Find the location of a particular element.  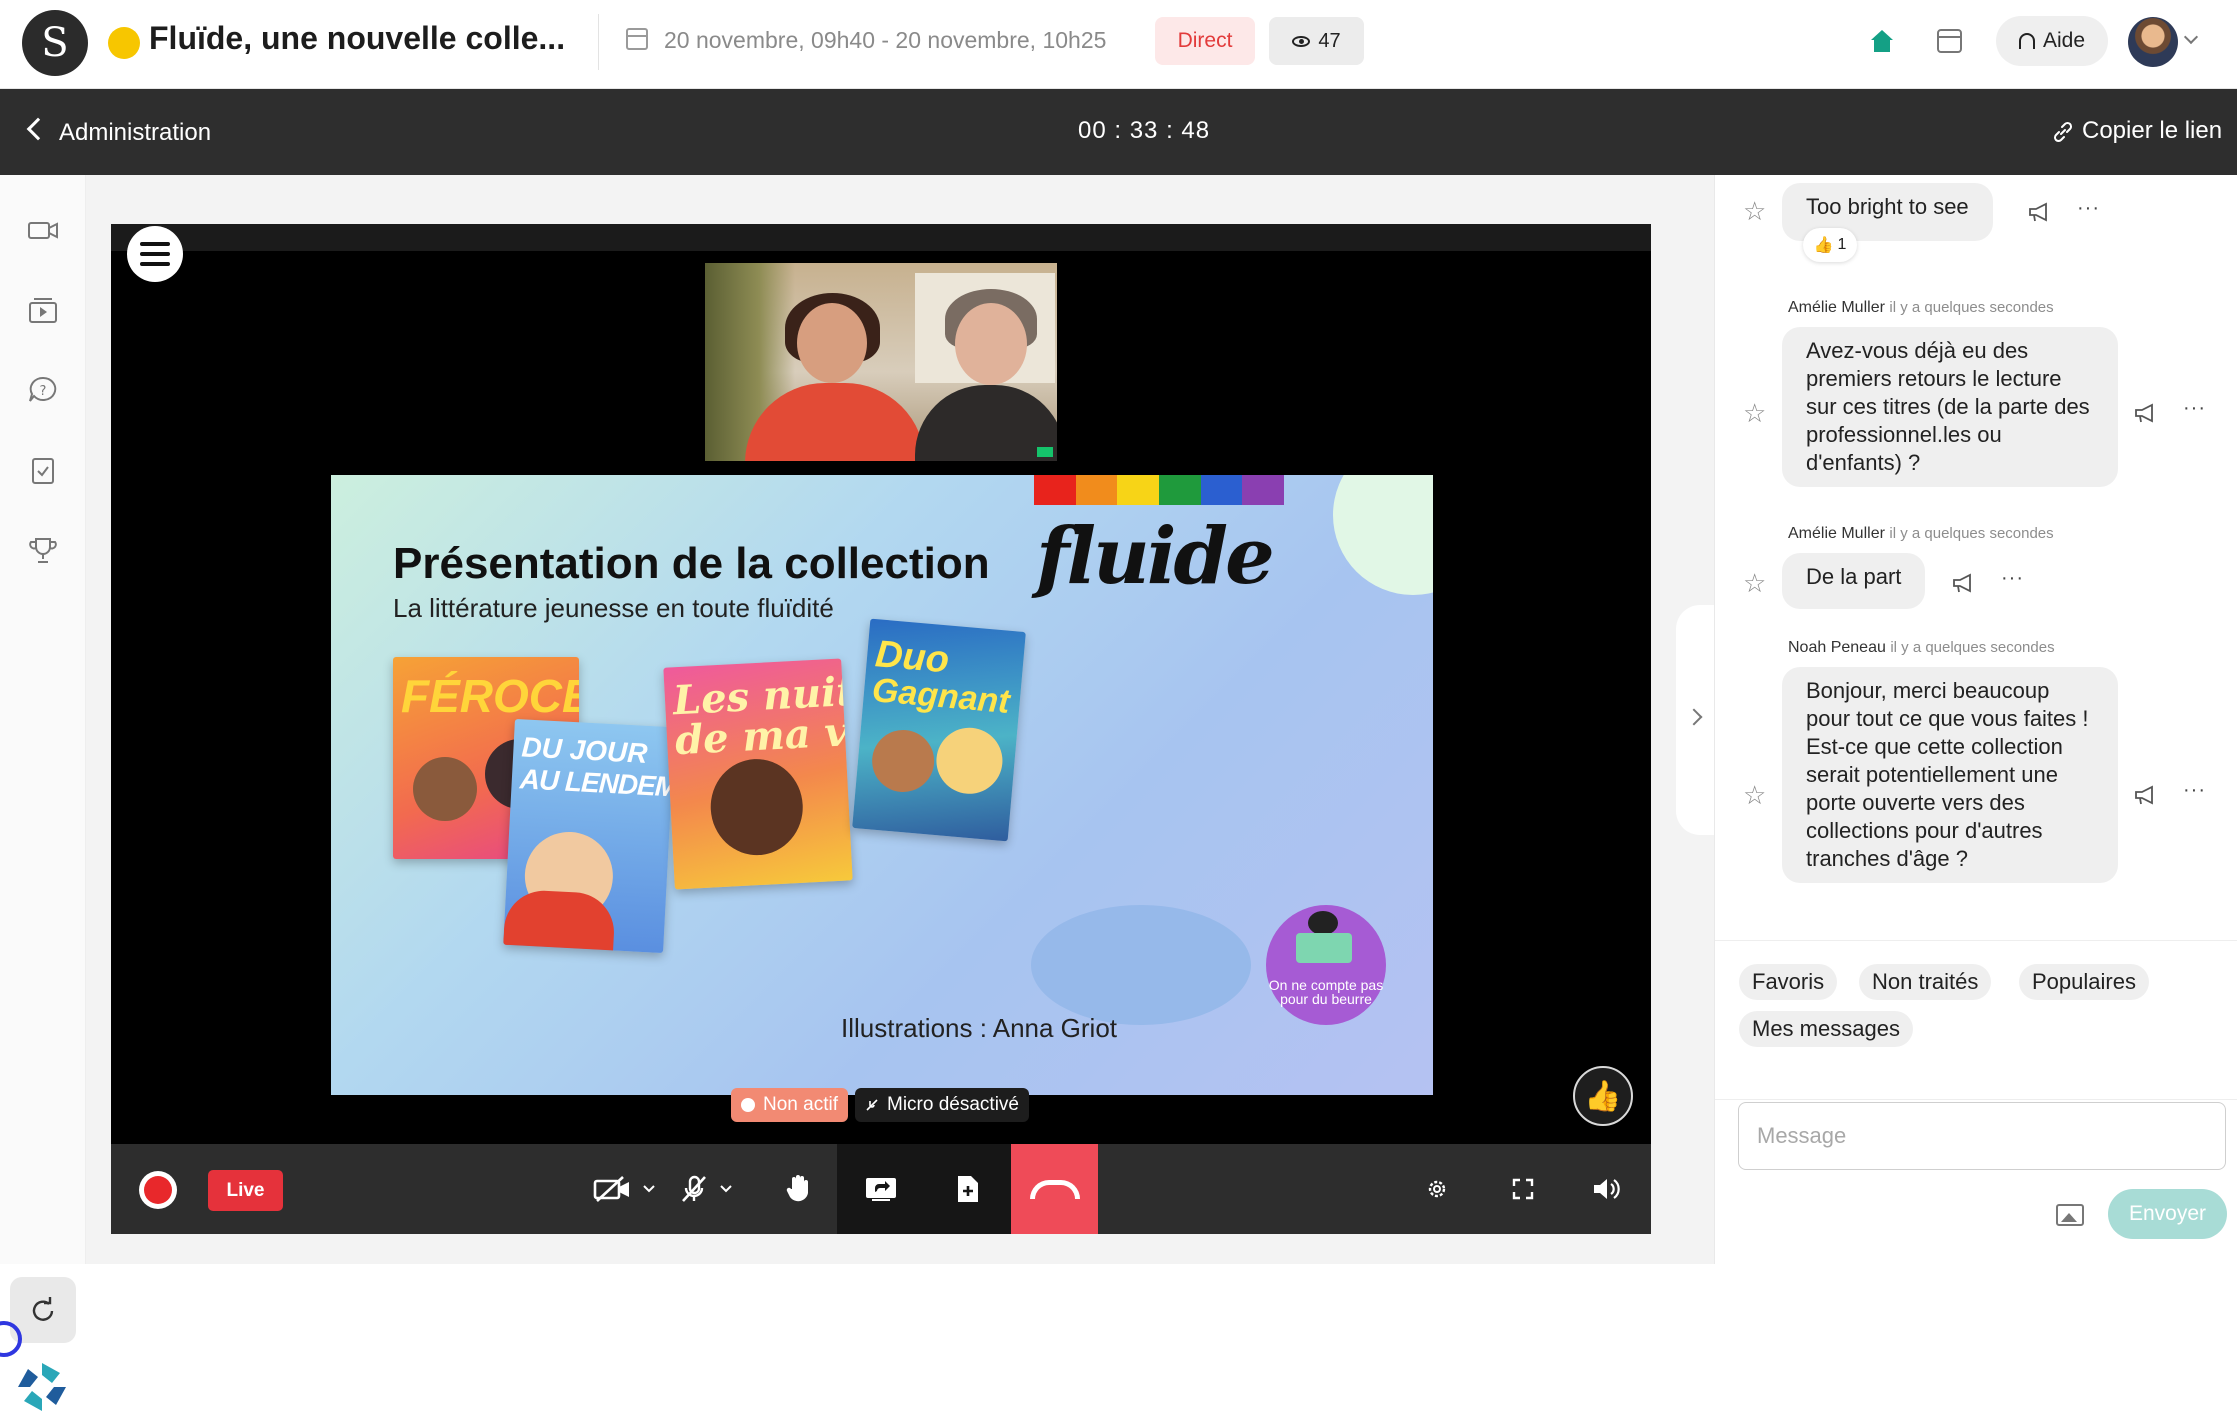

brand-logo-icon is located at coordinates (42, 1387).